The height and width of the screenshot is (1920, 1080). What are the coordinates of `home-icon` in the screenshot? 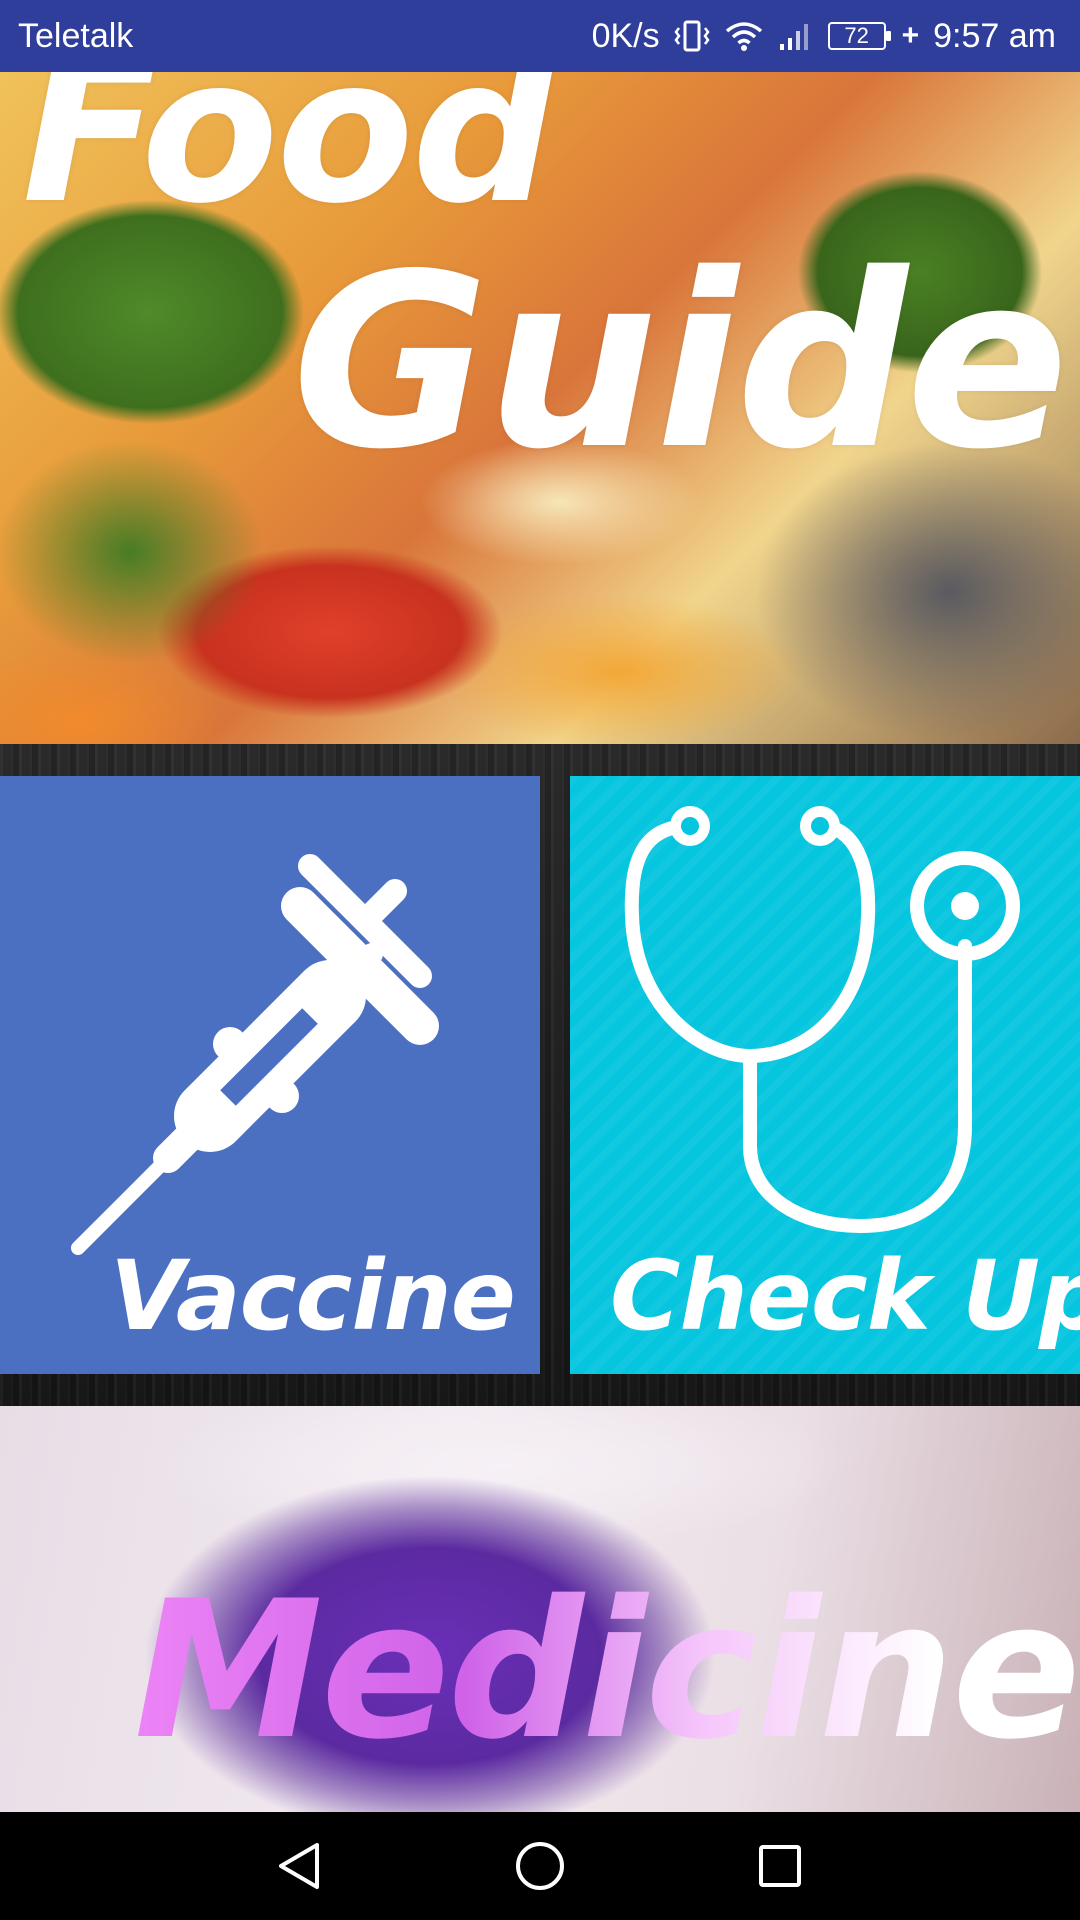 It's located at (540, 1866).